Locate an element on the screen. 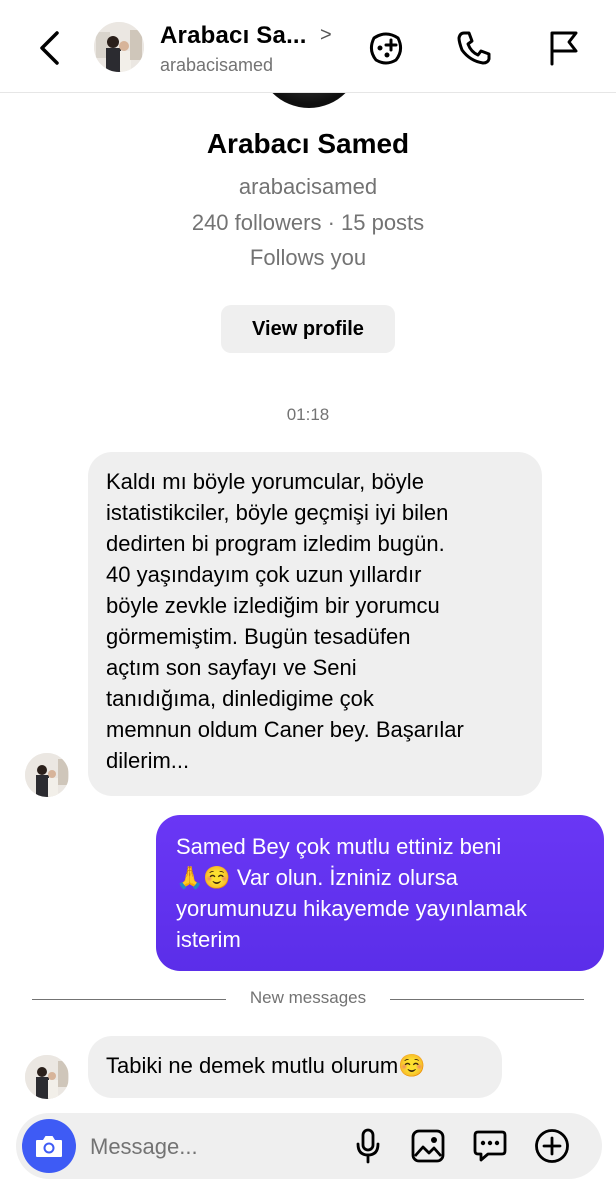 This screenshot has height=1199, width=616. message-input is located at coordinates (215, 1147).